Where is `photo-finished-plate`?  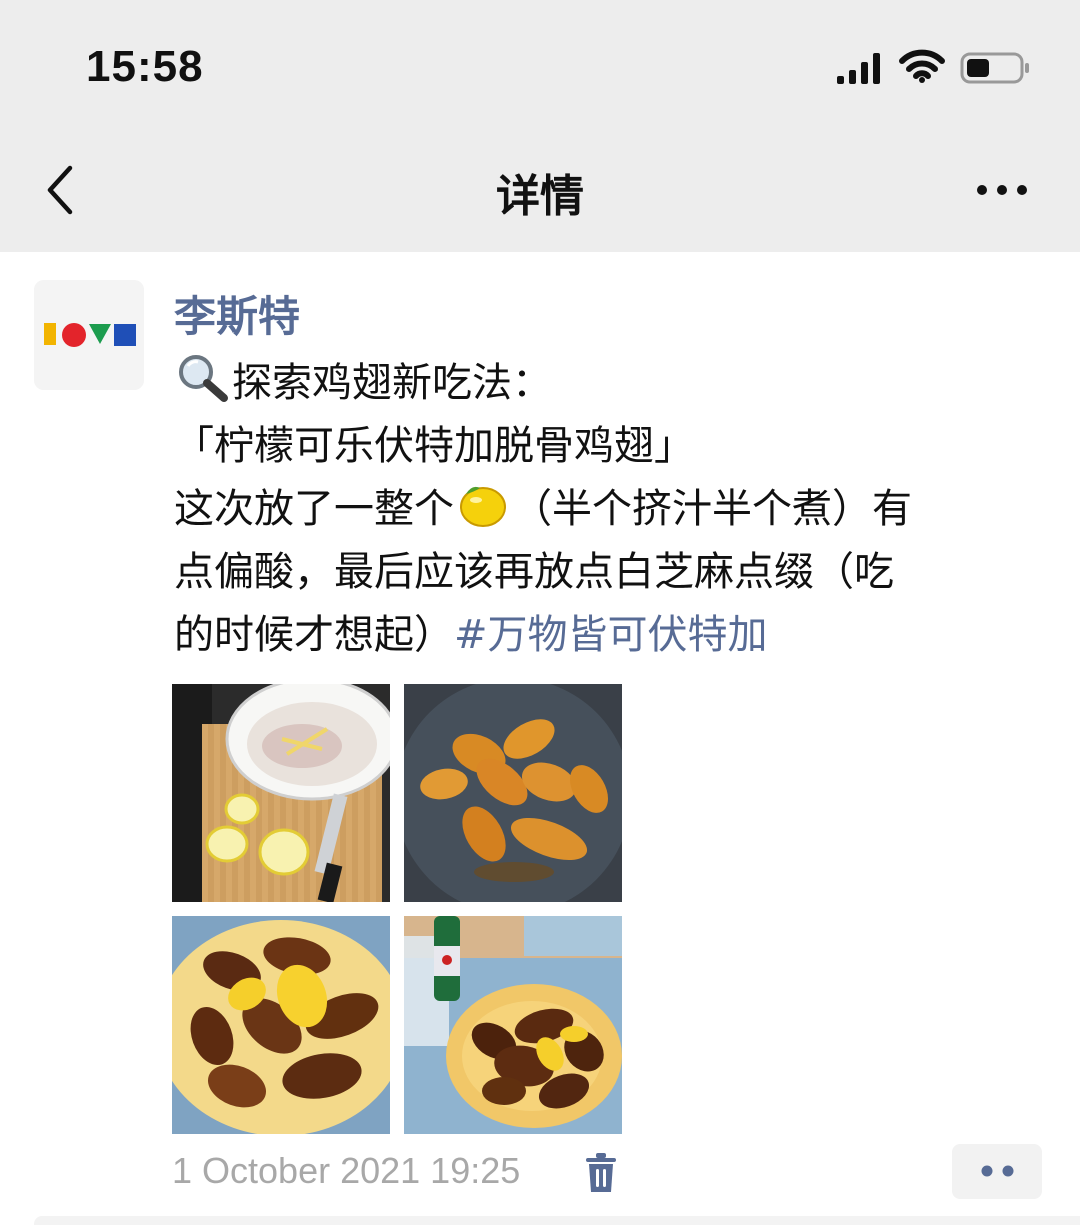
photo-finished-plate is located at coordinates (281, 1025).